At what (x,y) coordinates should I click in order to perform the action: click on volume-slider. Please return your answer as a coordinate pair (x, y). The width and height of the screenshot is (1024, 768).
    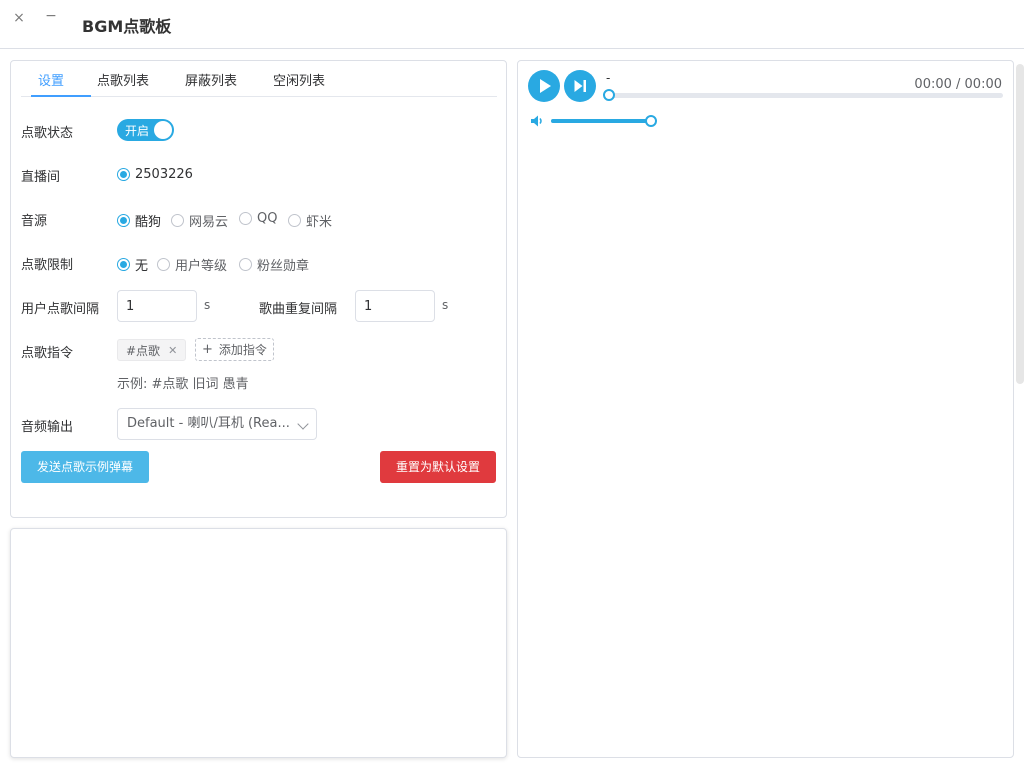
    Looking at the image, I should click on (604, 121).